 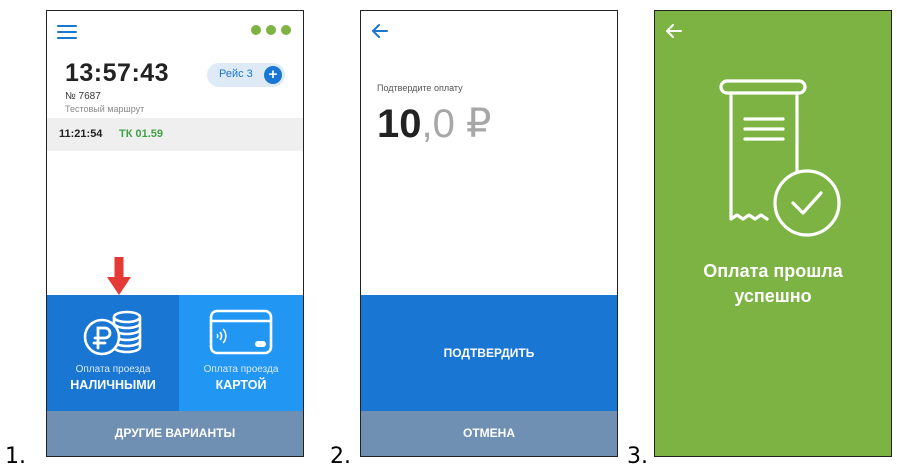 What do you see at coordinates (175, 433) in the screenshot?
I see `other-options-button: ДРУГИЕ ВАРИАНТЫ` at bounding box center [175, 433].